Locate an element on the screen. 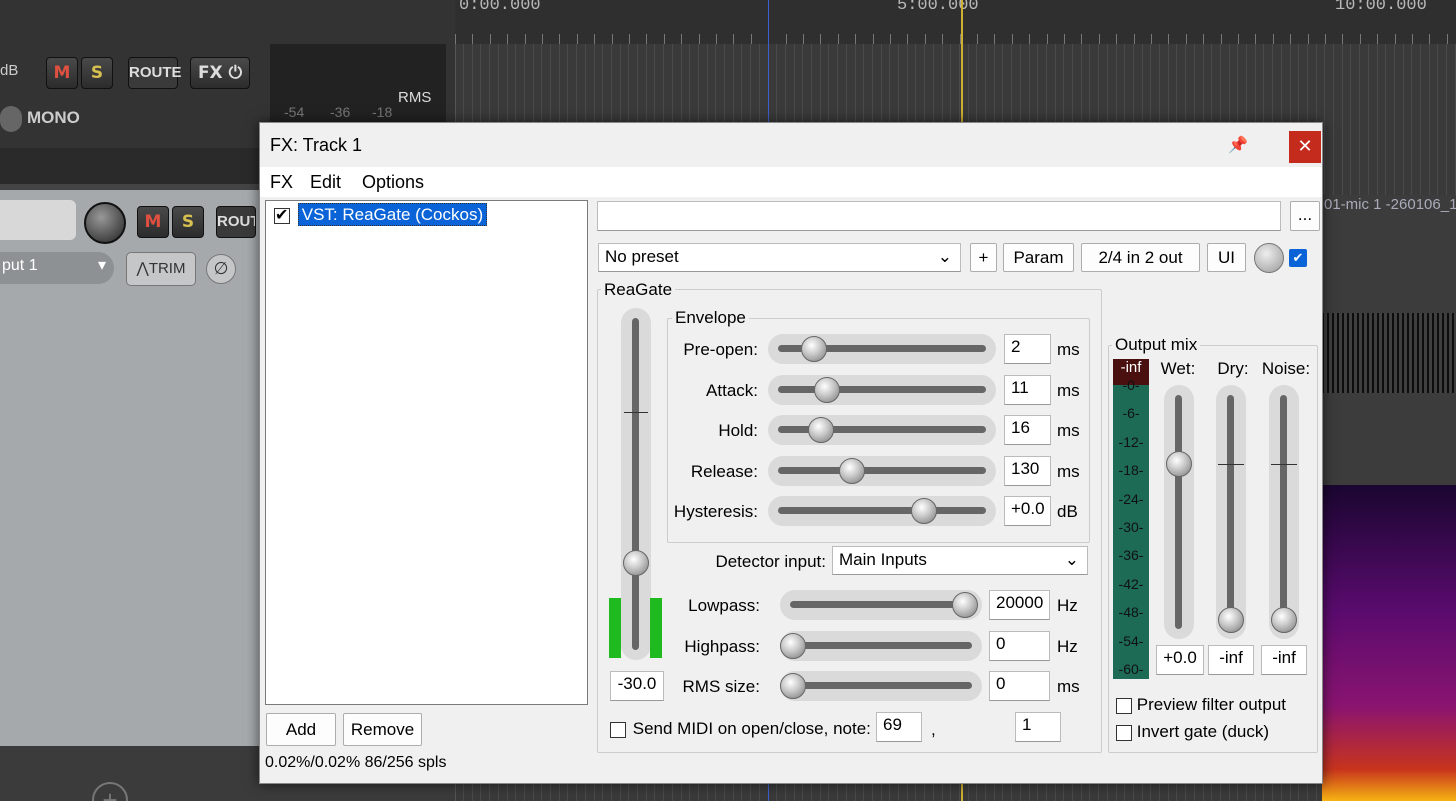 This screenshot has width=1456, height=801. title-bar: FX: Track 1 📌 ✕ is located at coordinates (791, 145).